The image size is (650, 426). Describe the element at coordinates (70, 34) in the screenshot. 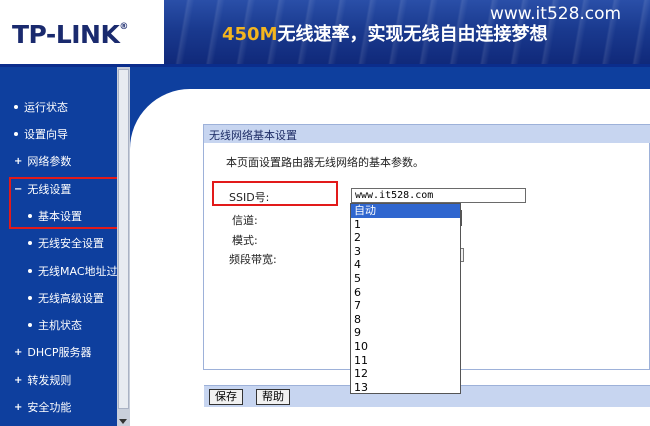

I see `logo-text: TP-LINK®` at that location.